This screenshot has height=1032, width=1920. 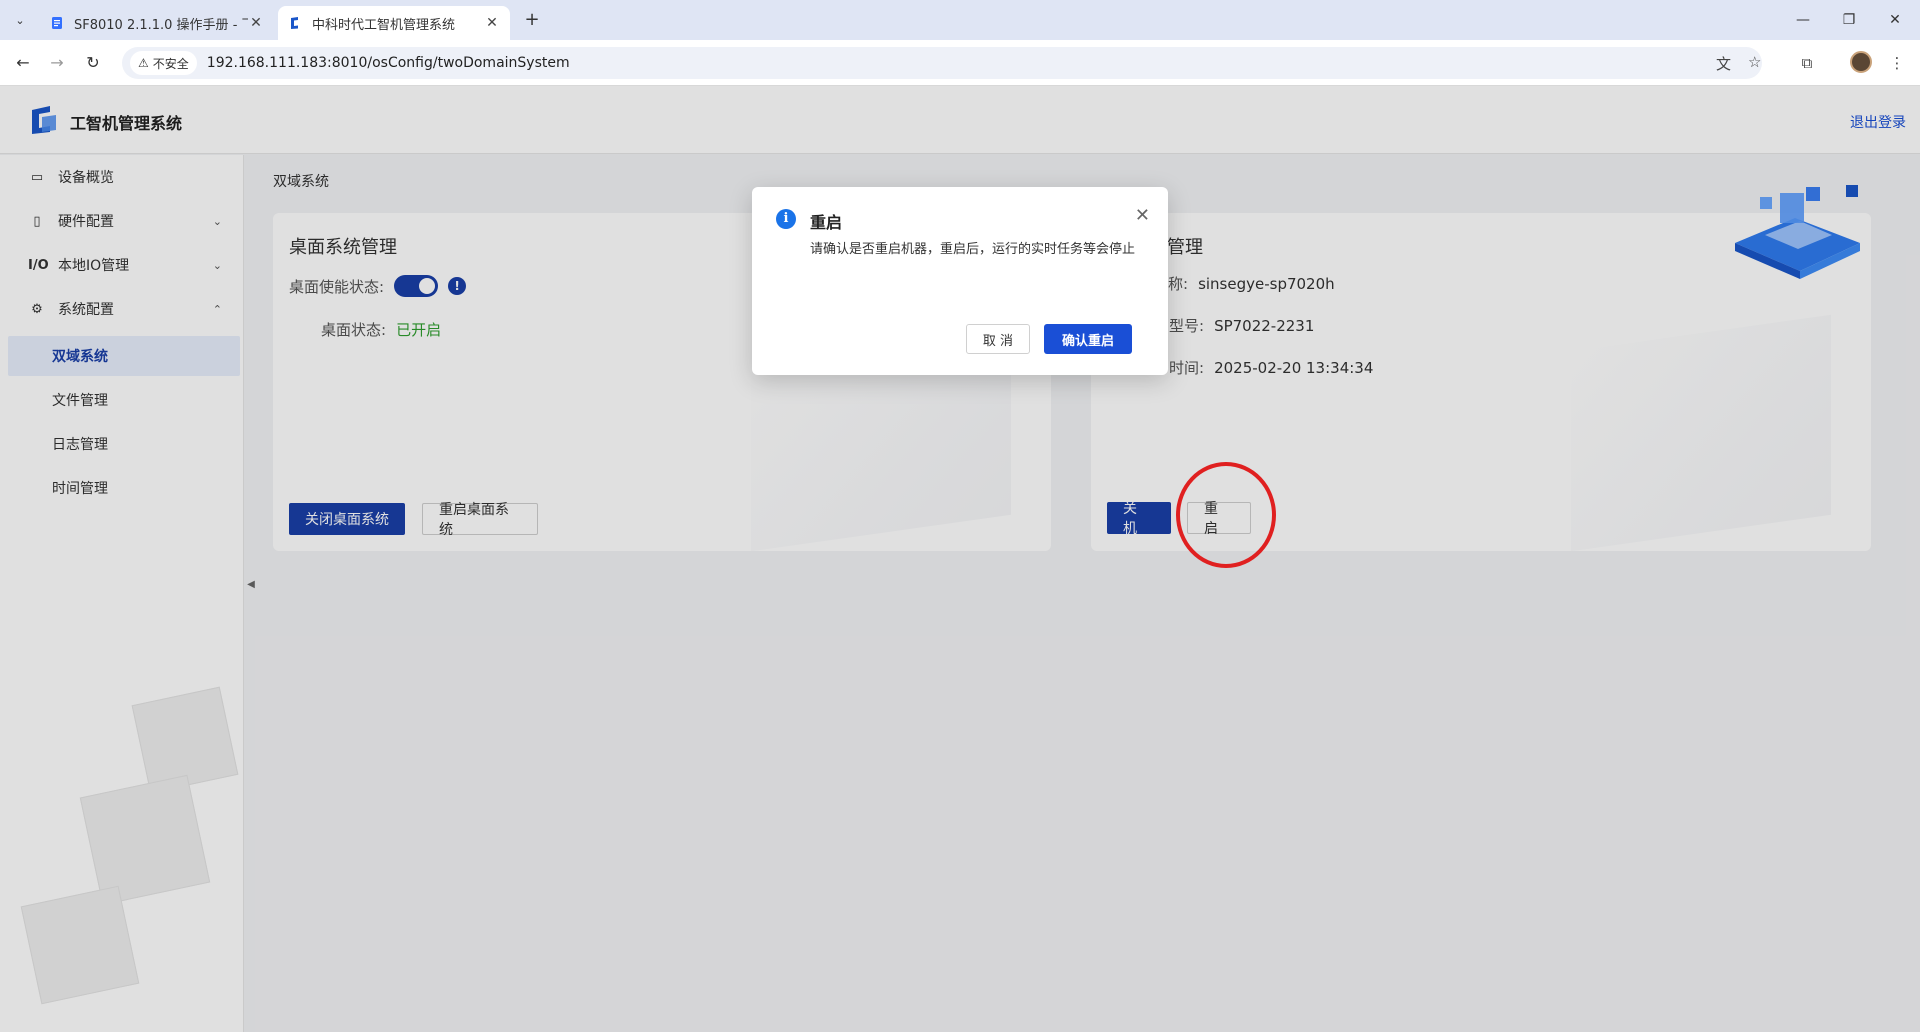 I want to click on back-icon: ←, so click(x=23, y=63).